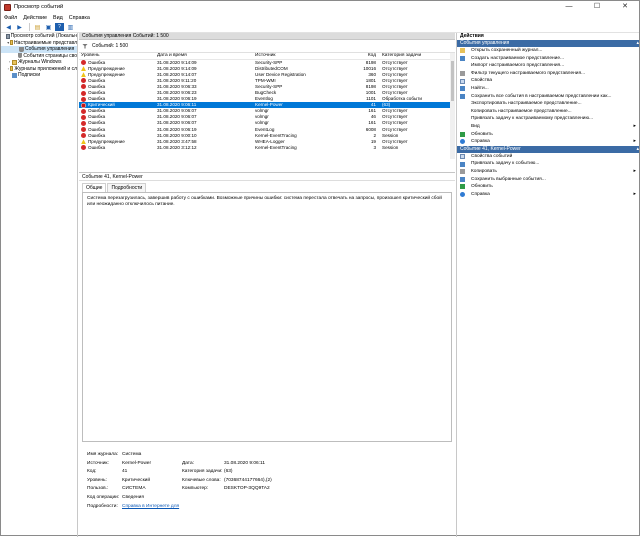 This screenshot has height=537, width=640. What do you see at coordinates (625, 7) in the screenshot?
I see `close-button: ✕` at bounding box center [625, 7].